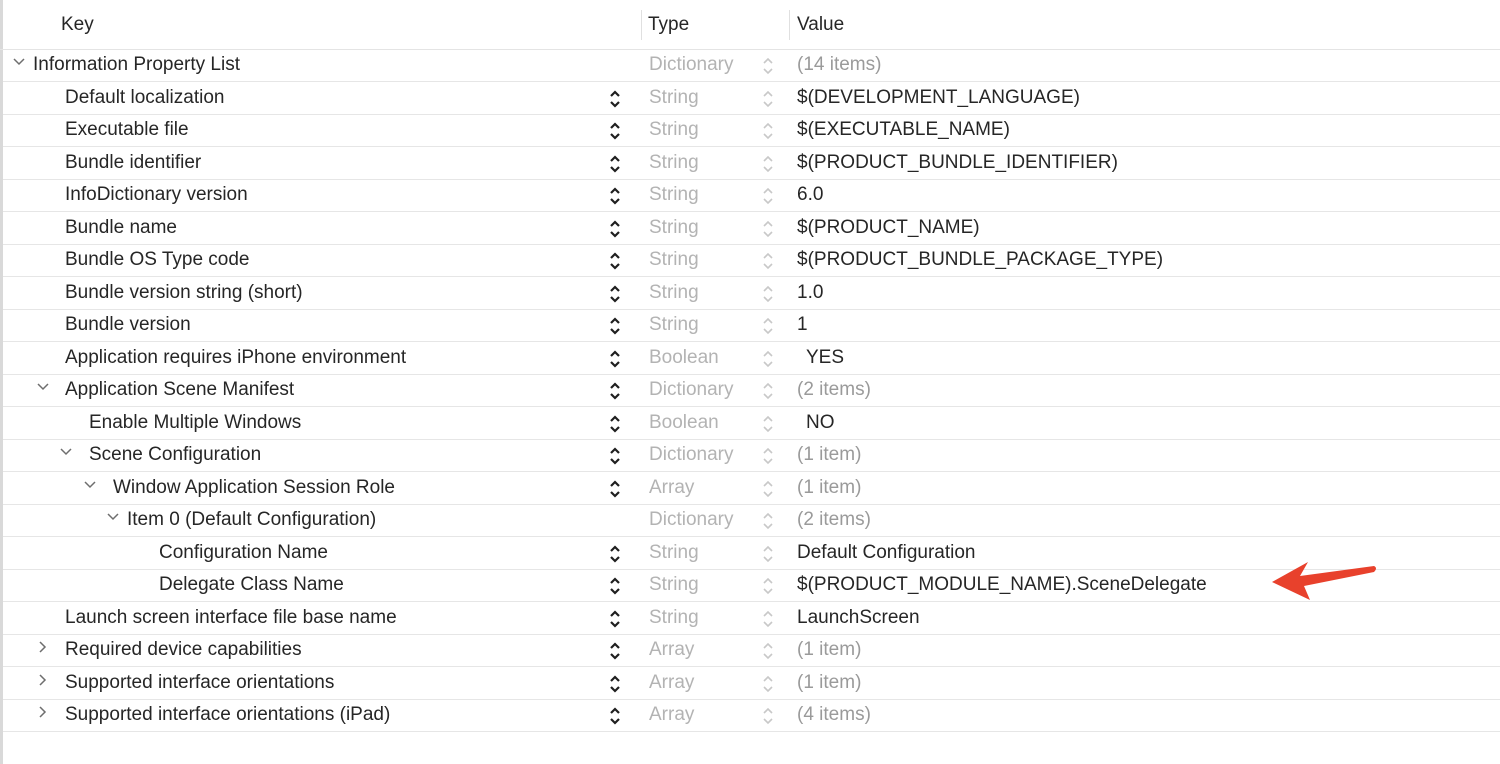  Describe the element at coordinates (133, 163) in the screenshot. I see `row-key: Bundle identifier` at that location.